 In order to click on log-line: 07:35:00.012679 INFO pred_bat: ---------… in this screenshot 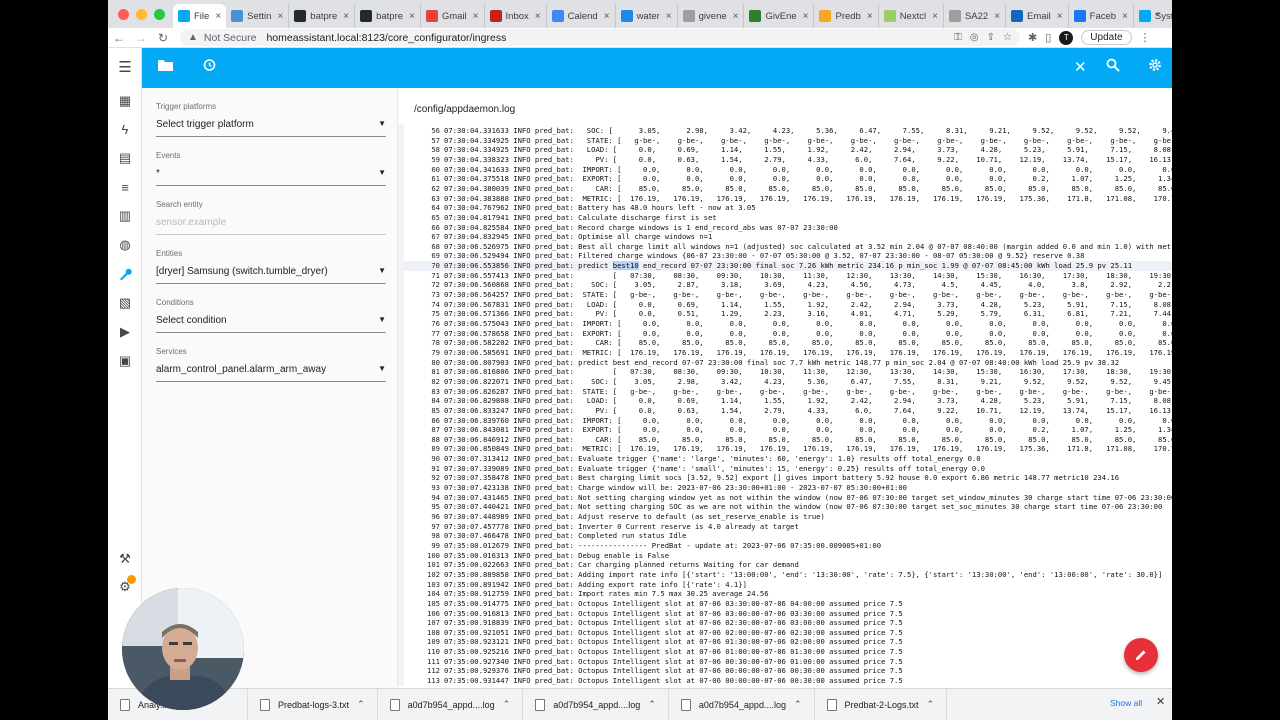, I will do `click(662, 546)`.